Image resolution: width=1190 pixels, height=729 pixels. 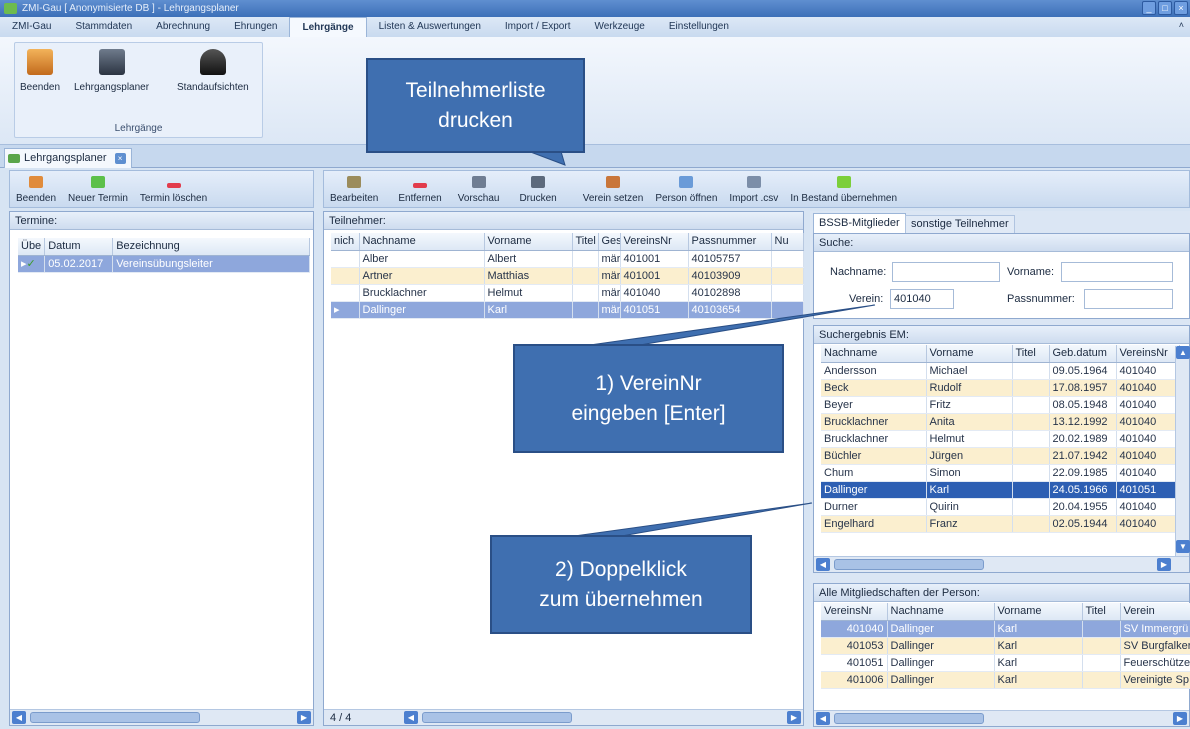 What do you see at coordinates (1005, 663) in the screenshot?
I see `table-row: 401051 Dallinger Karl Feuerschütze` at bounding box center [1005, 663].